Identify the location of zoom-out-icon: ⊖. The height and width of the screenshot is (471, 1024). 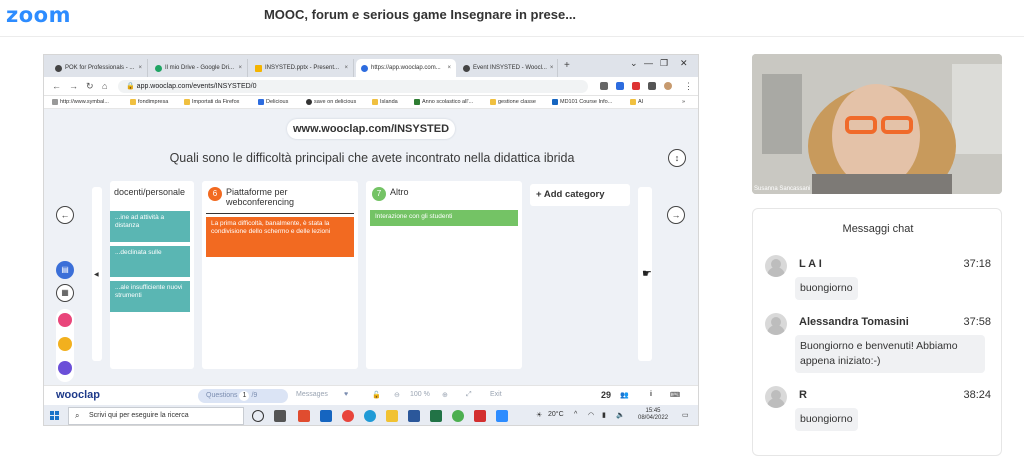
(397, 395).